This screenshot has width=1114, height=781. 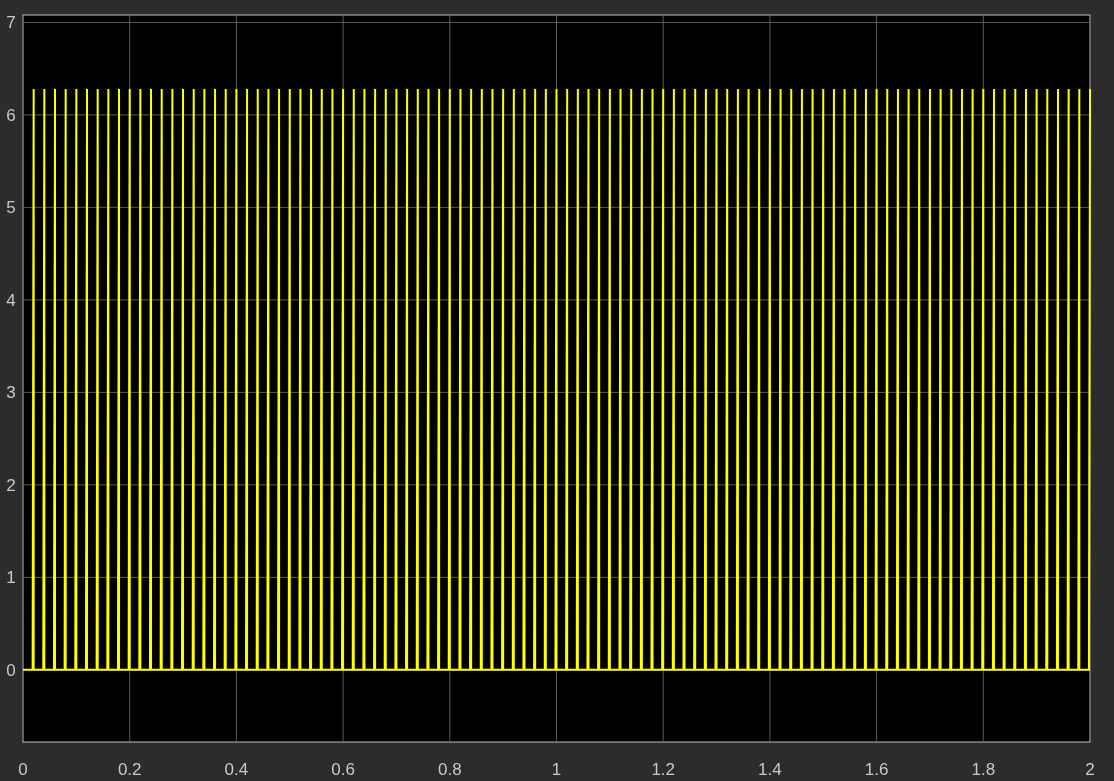 What do you see at coordinates (129, 769) in the screenshot?
I see `x-tick-label: 0.2` at bounding box center [129, 769].